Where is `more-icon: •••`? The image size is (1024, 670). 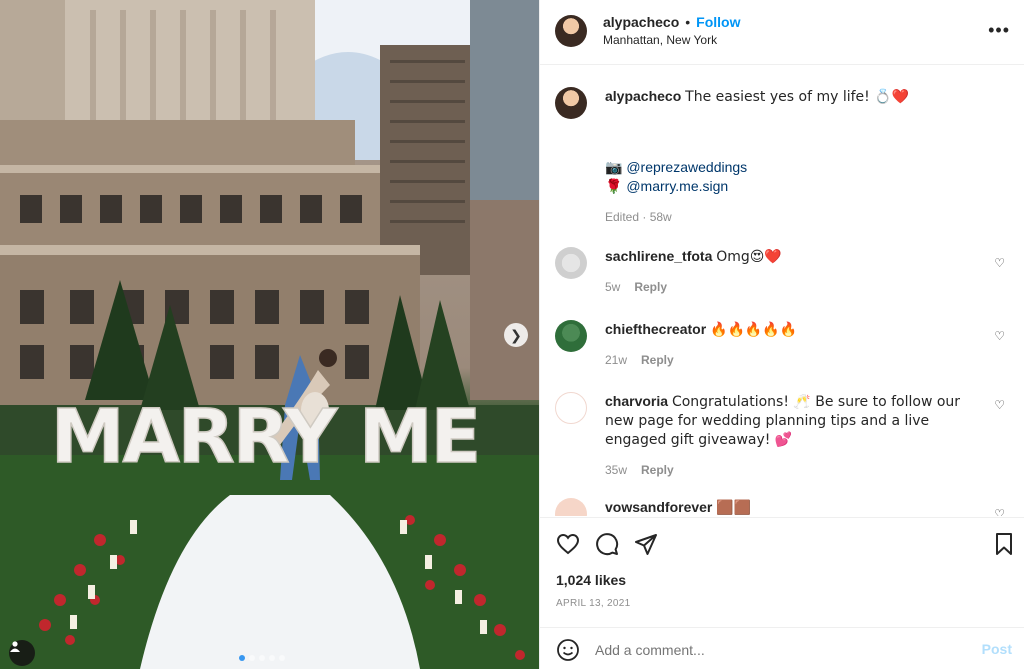 more-icon: ••• is located at coordinates (999, 30).